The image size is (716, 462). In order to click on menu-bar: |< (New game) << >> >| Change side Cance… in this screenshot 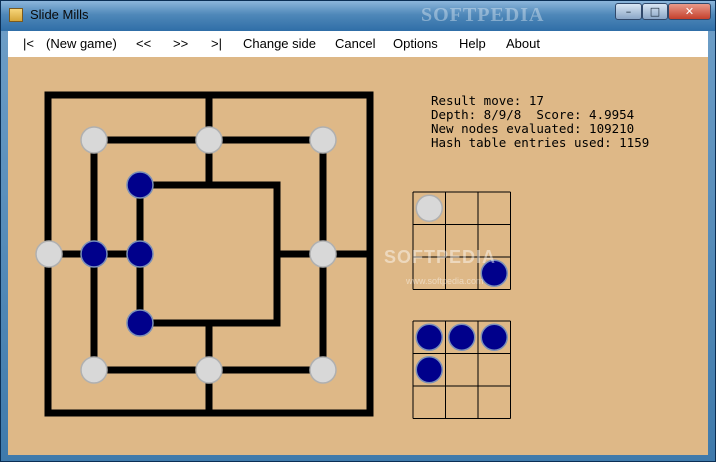, I will do `click(358, 44)`.